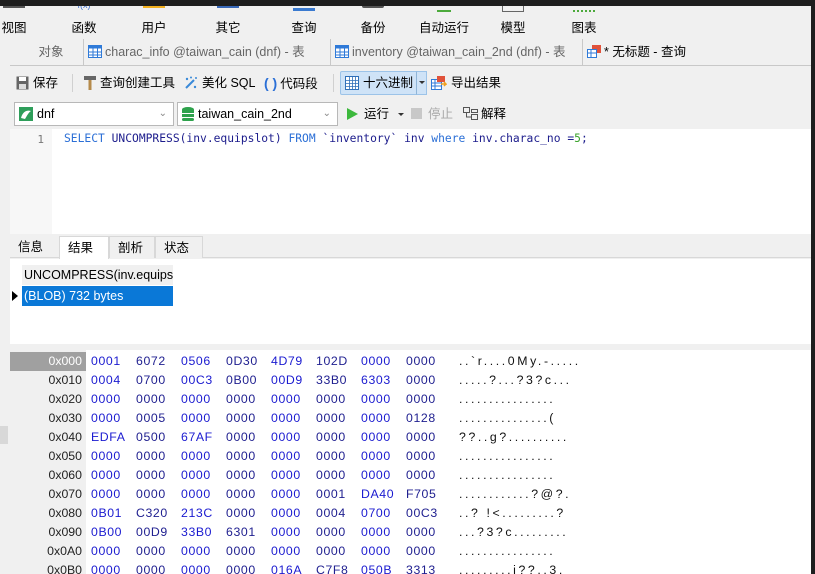 The width and height of the screenshot is (815, 574). I want to click on code-snippet-button: ( ) 代码段, so click(291, 83).